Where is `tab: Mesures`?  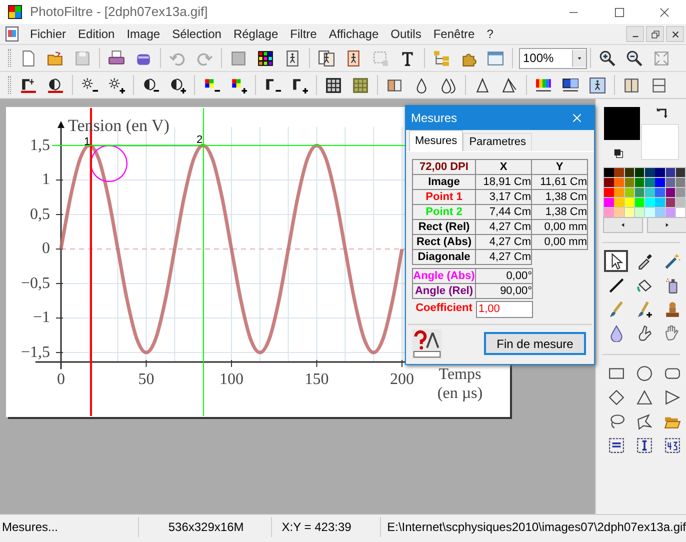 tab: Mesures is located at coordinates (436, 140).